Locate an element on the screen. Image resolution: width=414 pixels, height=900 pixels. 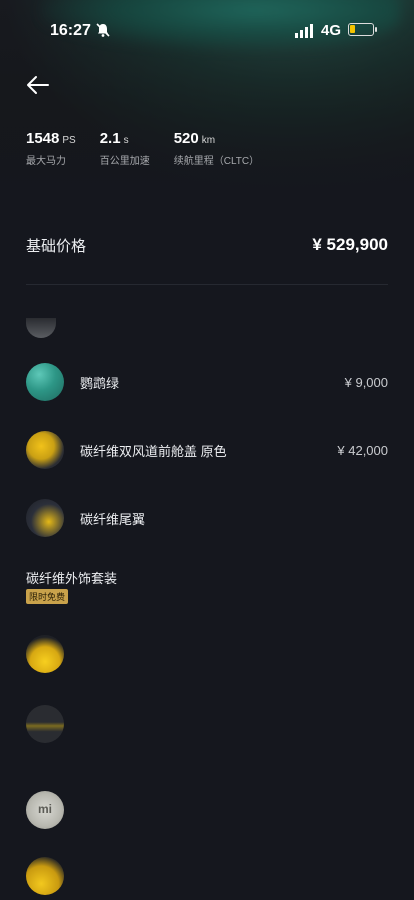
package-item-logo: mi is located at coordinates (207, 810).